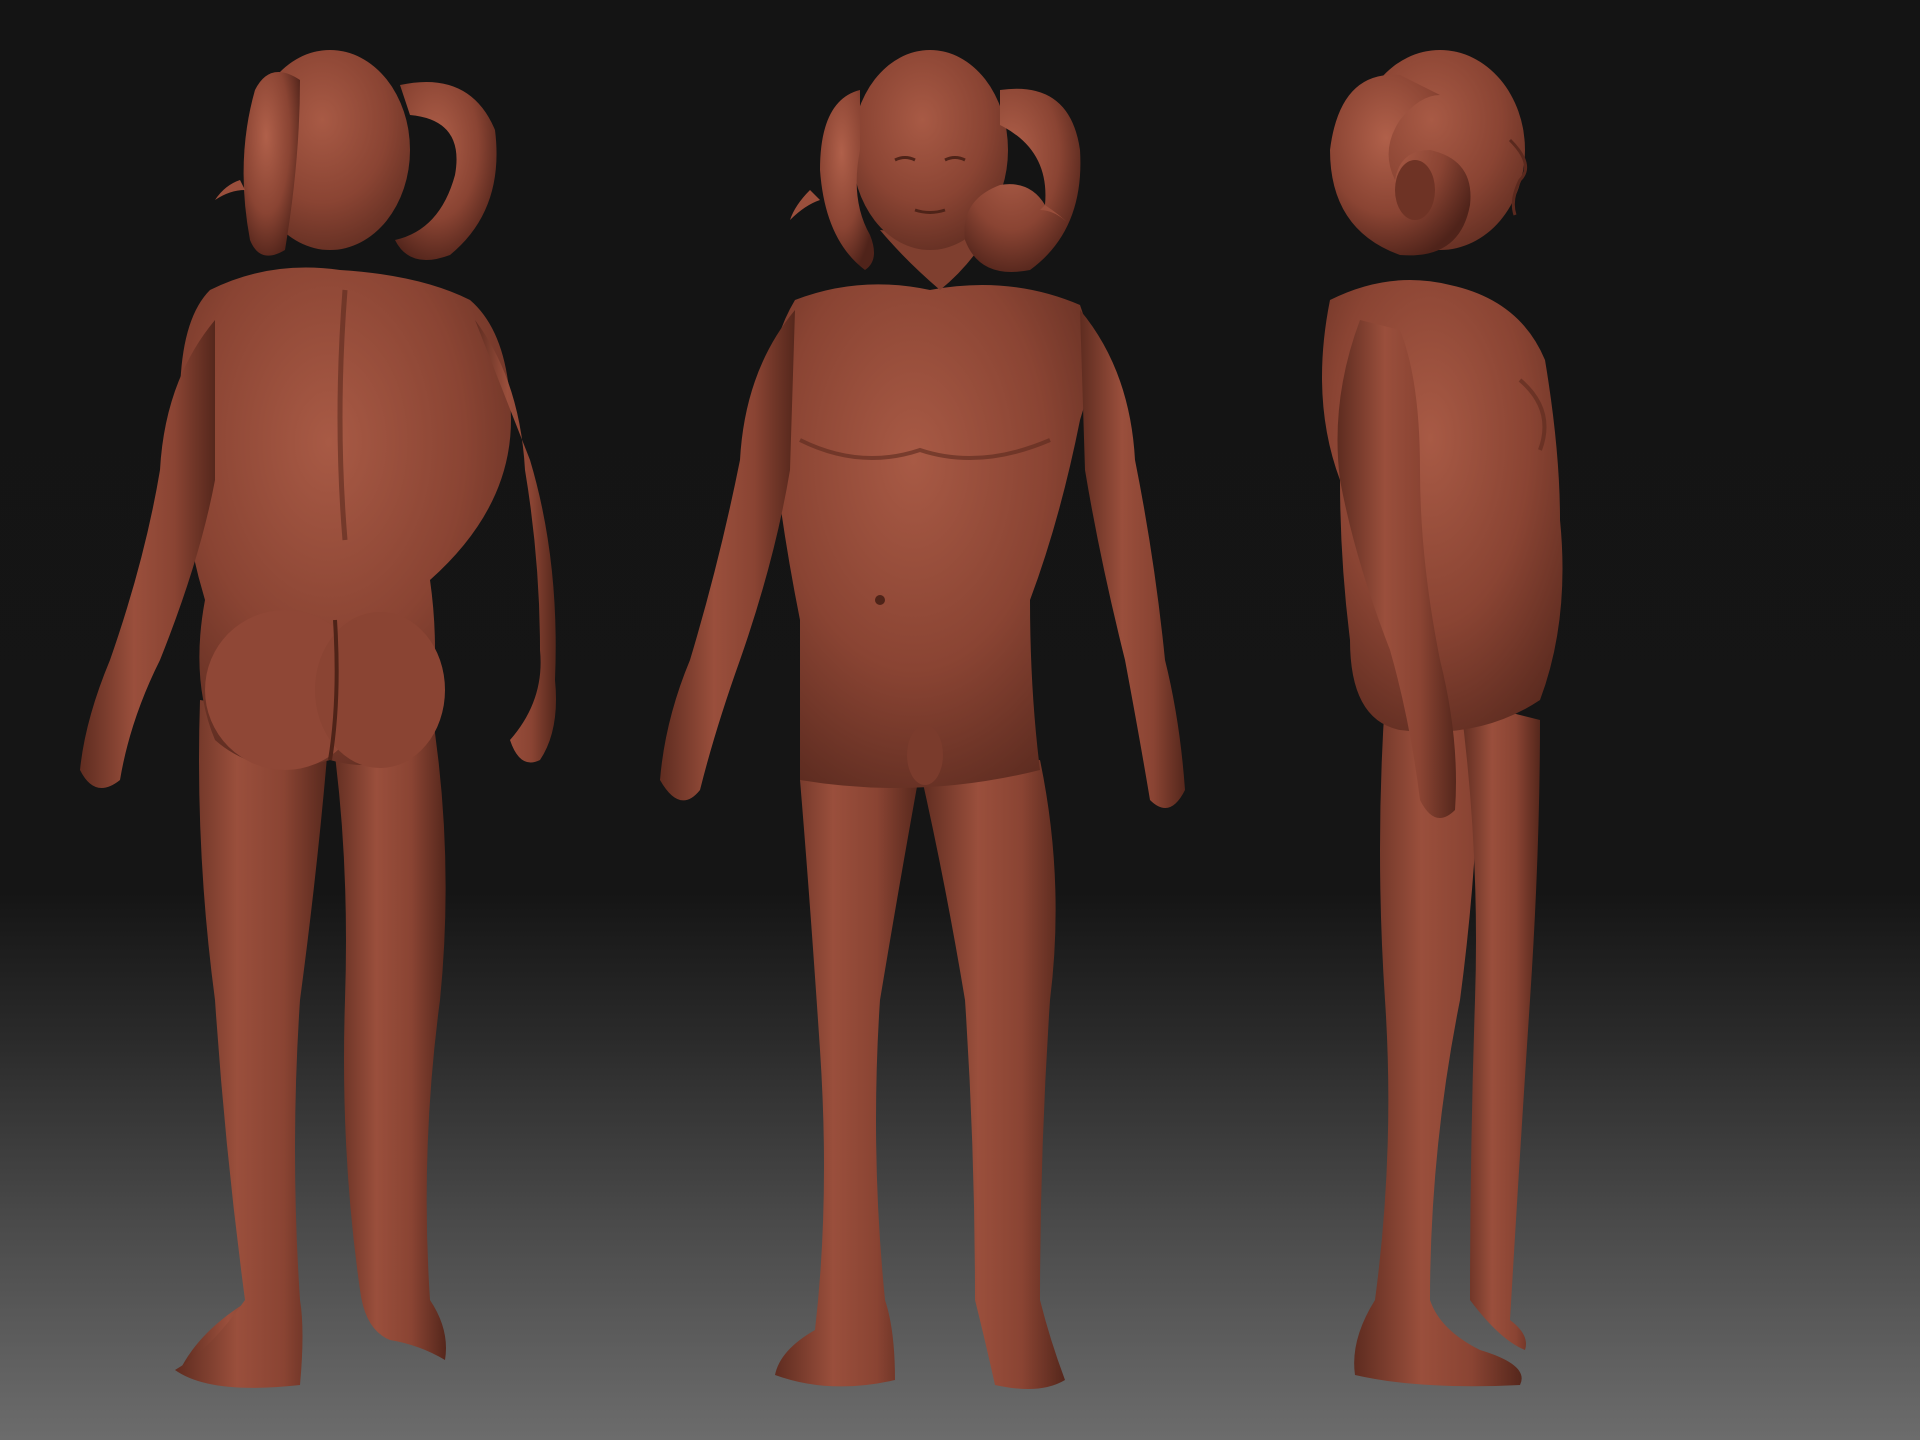 The image size is (1920, 1440). Describe the element at coordinates (1442, 718) in the screenshot. I see `figure-side-view` at that location.